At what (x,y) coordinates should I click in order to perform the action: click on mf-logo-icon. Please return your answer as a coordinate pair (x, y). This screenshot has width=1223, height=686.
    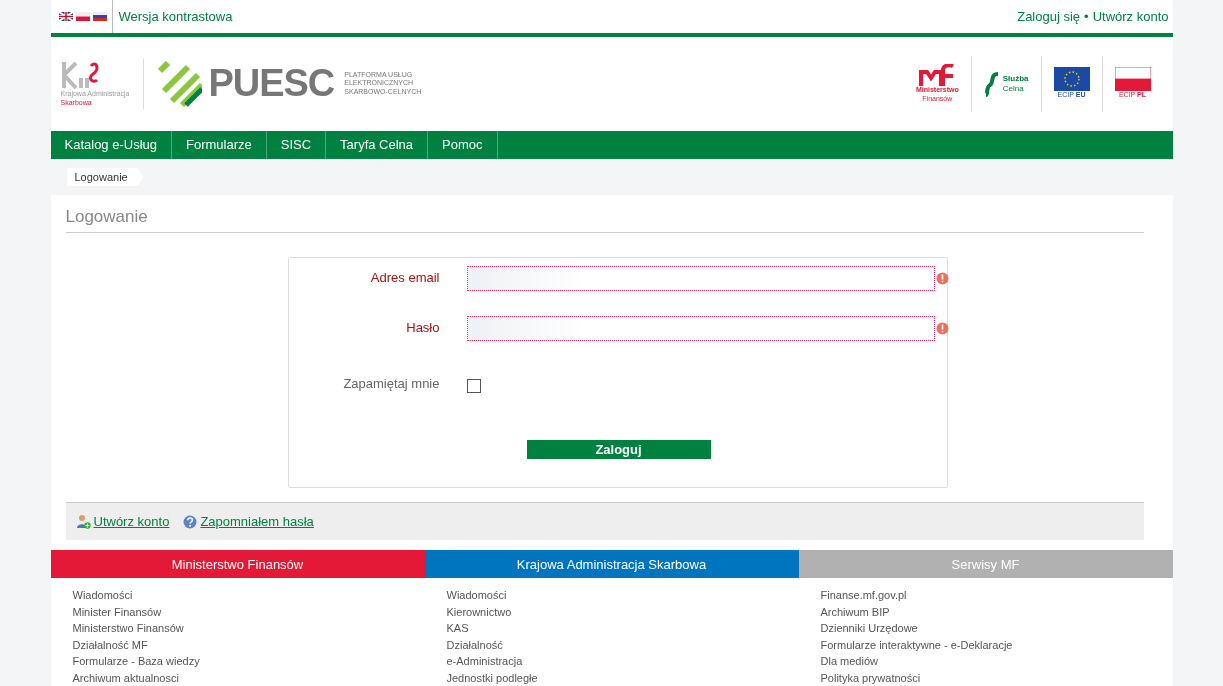
    Looking at the image, I should click on (937, 75).